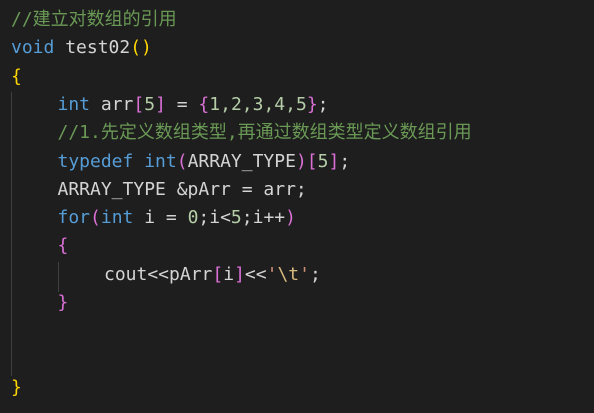  Describe the element at coordinates (241, 161) in the screenshot. I see `code-token-default: ARRAY_TYPE` at that location.